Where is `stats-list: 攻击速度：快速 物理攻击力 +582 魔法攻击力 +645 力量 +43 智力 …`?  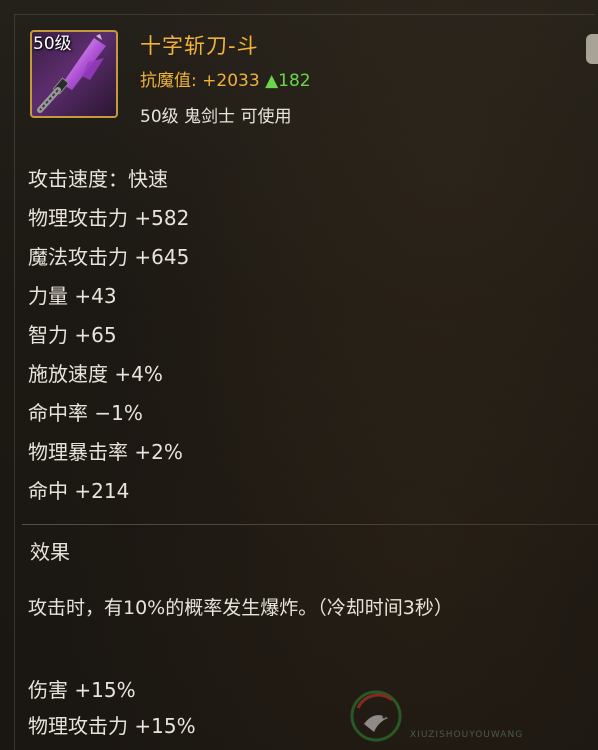
stats-list: 攻击速度：快速 物理攻击力 +582 魔法攻击力 +645 力量 +43 智力 … is located at coordinates (108, 335).